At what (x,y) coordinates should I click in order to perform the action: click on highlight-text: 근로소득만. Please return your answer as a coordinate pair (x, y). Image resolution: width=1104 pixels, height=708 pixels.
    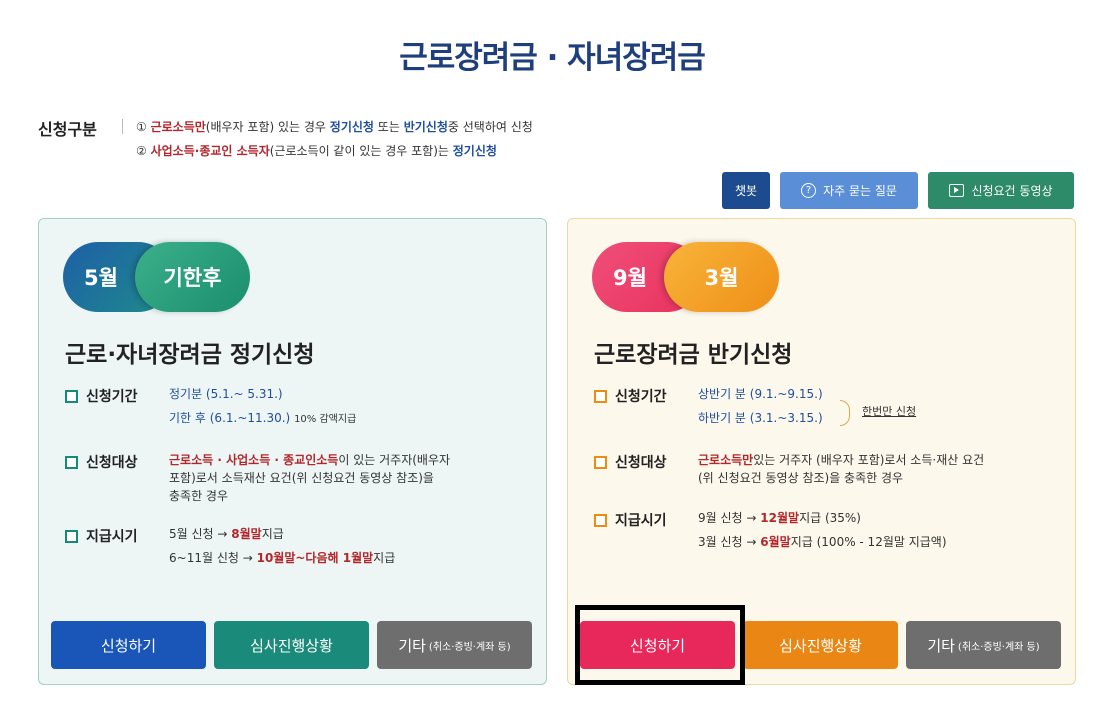
    Looking at the image, I should click on (178, 127).